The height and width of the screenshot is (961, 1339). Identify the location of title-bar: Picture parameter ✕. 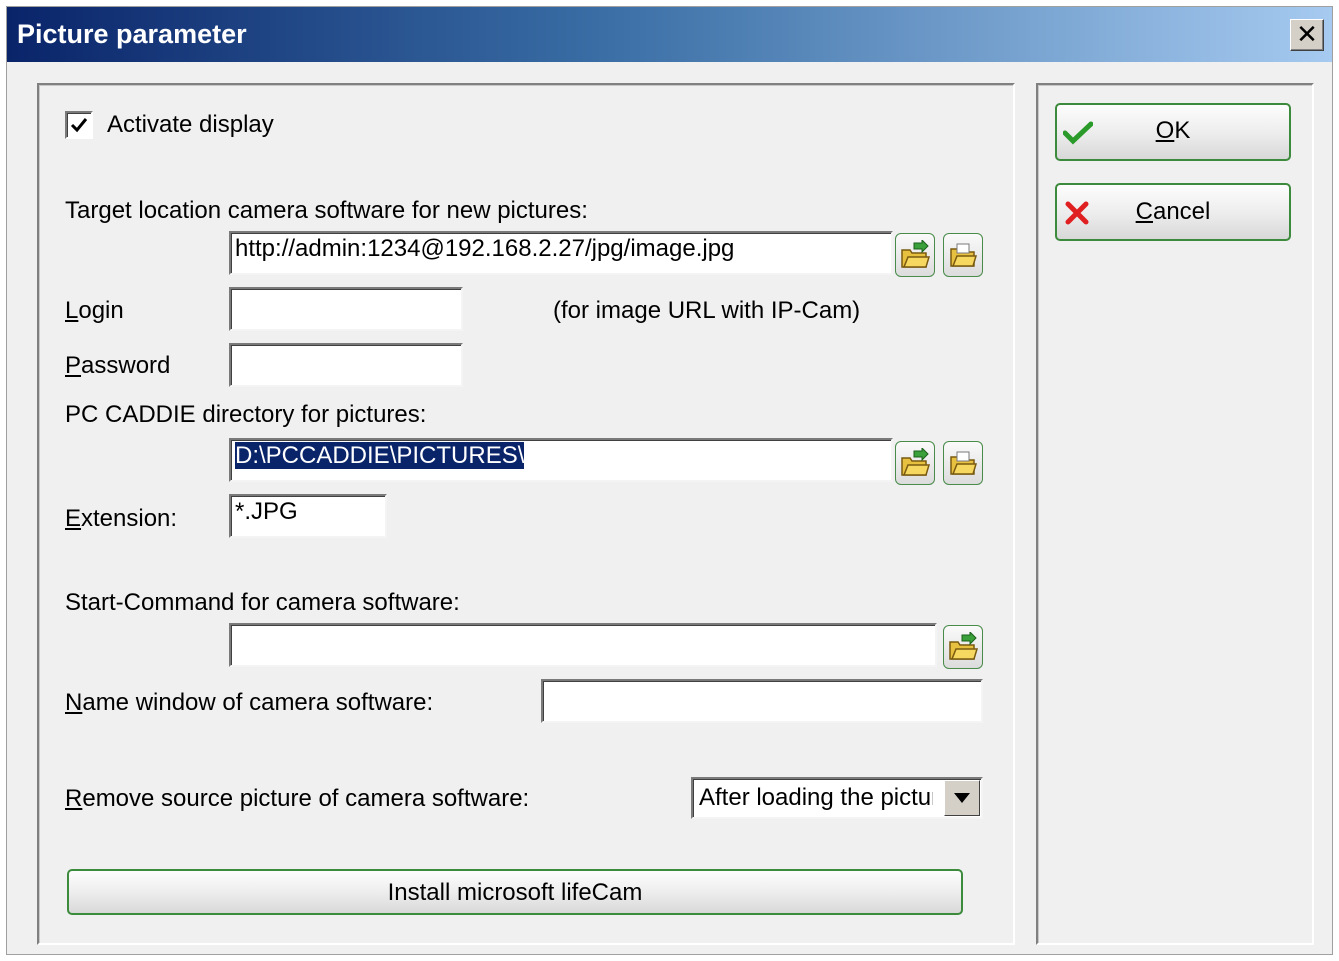
(669, 34).